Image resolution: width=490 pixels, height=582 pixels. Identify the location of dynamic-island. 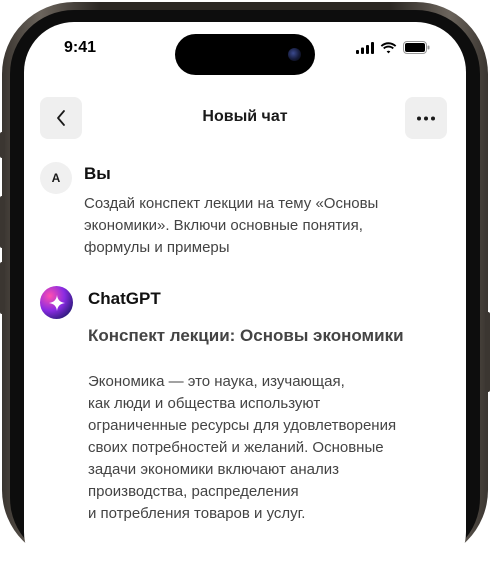
(245, 54).